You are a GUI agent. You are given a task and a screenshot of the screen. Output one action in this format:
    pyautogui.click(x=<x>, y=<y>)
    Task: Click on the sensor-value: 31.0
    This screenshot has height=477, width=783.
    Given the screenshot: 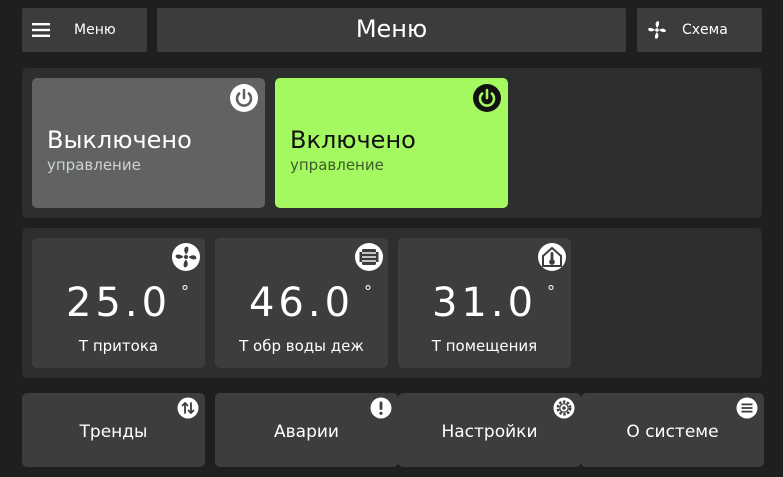 What is the action you would take?
    pyautogui.click(x=484, y=303)
    